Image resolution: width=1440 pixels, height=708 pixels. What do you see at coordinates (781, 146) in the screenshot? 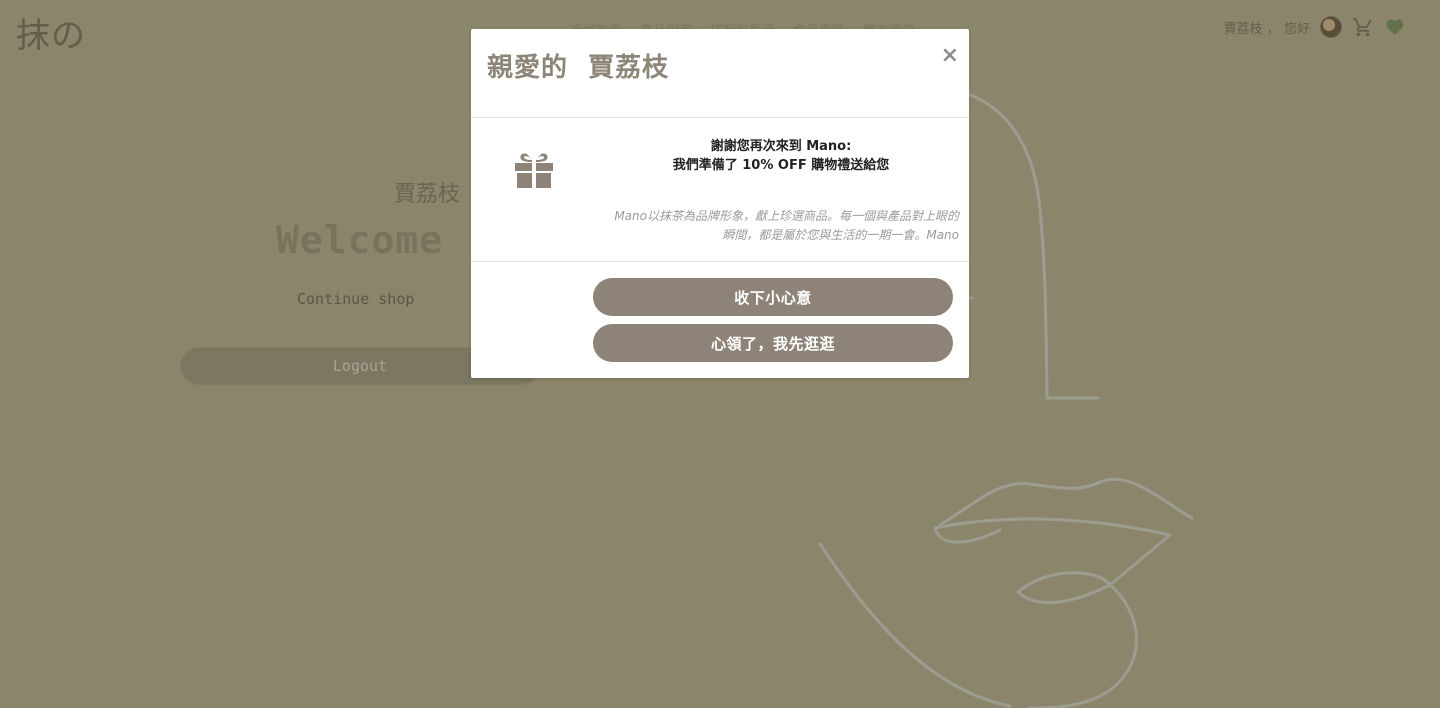
I see `greeting-line-1: 謝謝您再次來到 Mano:` at bounding box center [781, 146].